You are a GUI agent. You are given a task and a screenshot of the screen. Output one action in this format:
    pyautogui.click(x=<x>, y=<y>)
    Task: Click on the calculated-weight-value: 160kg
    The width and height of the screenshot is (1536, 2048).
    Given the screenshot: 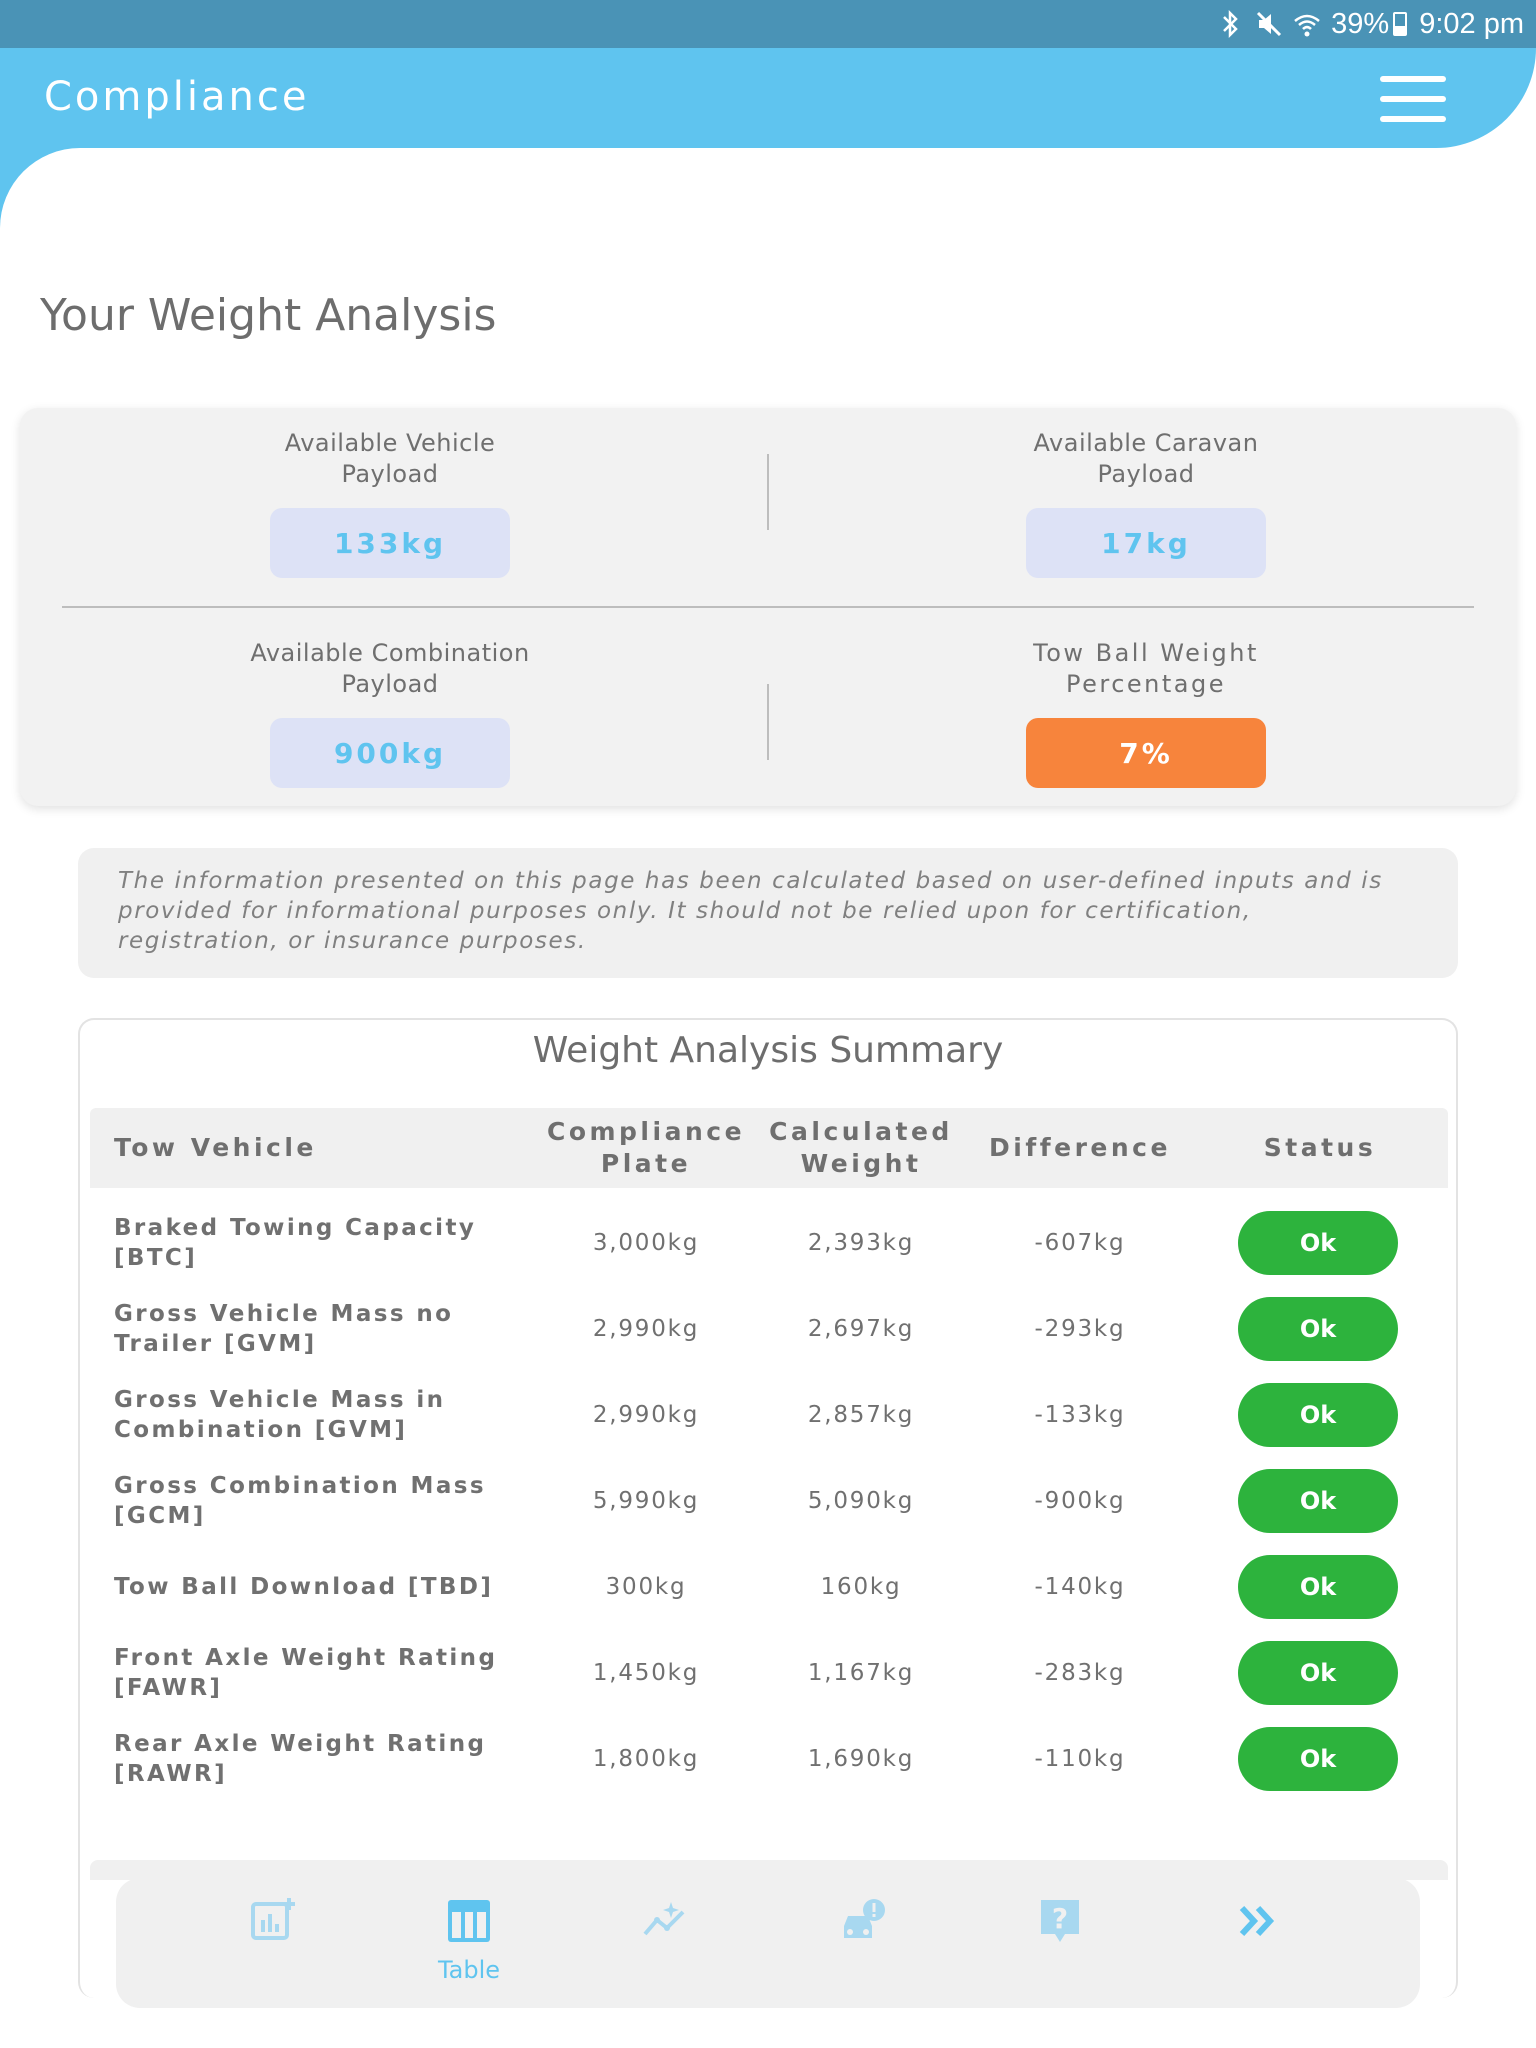 What is the action you would take?
    pyautogui.click(x=861, y=1587)
    